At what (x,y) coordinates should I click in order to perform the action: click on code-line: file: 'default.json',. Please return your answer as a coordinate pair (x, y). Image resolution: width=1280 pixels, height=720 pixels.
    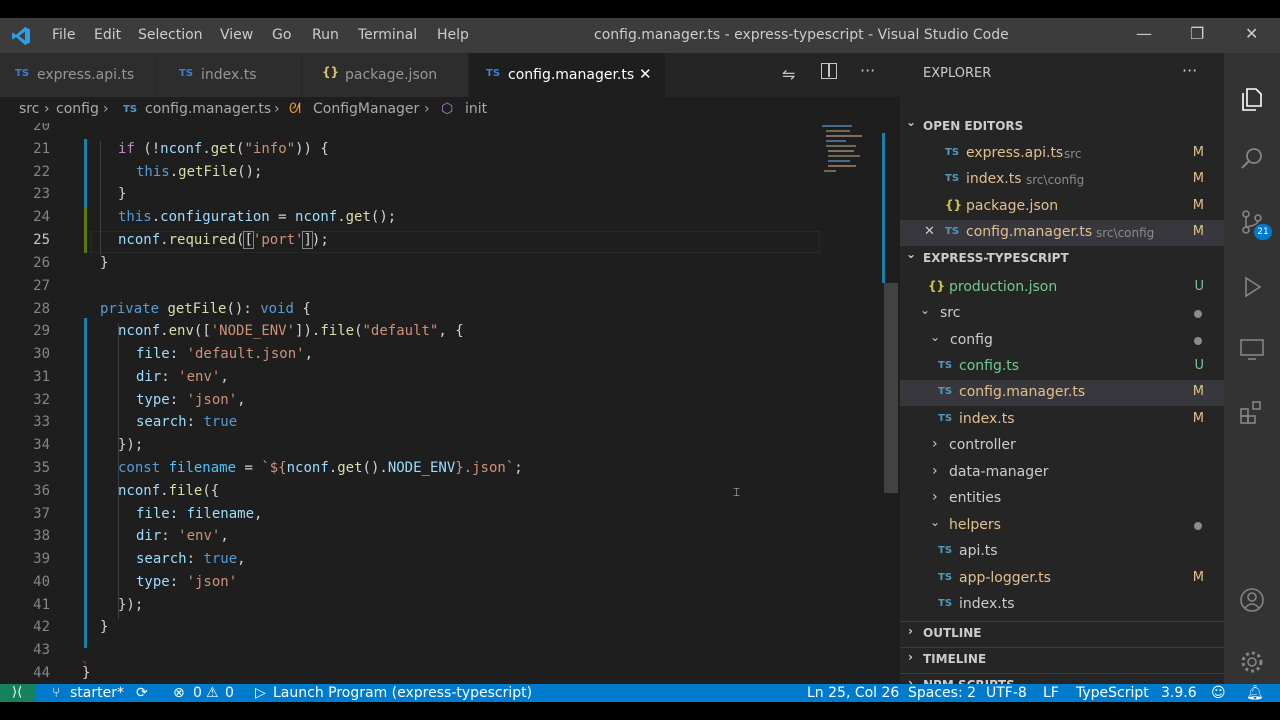
    Looking at the image, I should click on (225, 354).